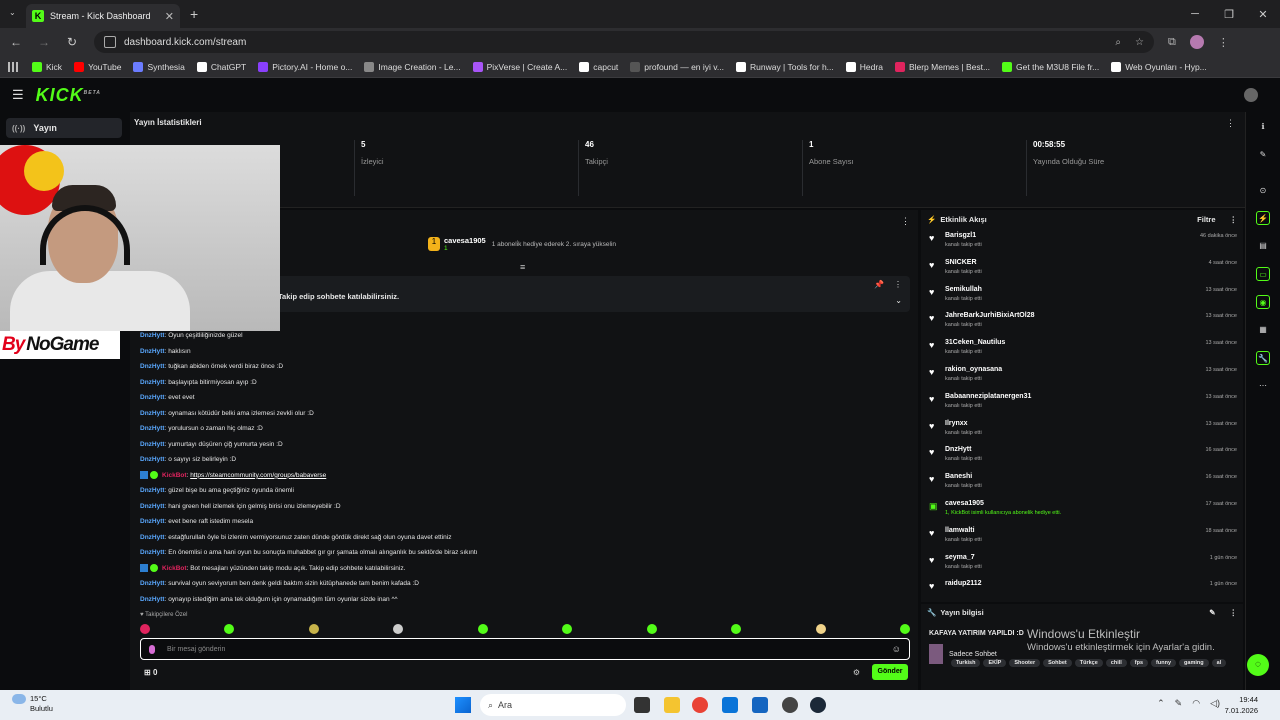  What do you see at coordinates (553, 705) in the screenshot?
I see `taskbar-search: ⌕ Ara` at bounding box center [553, 705].